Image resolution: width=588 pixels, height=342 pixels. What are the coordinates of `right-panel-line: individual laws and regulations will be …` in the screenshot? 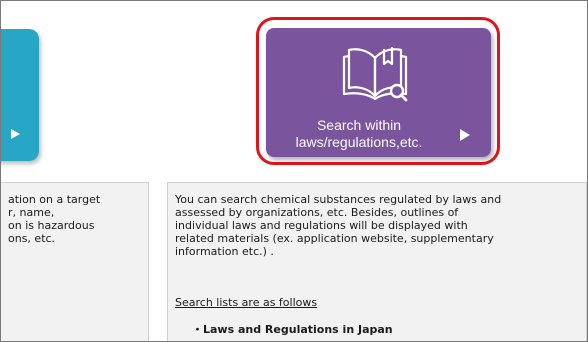 It's located at (321, 225).